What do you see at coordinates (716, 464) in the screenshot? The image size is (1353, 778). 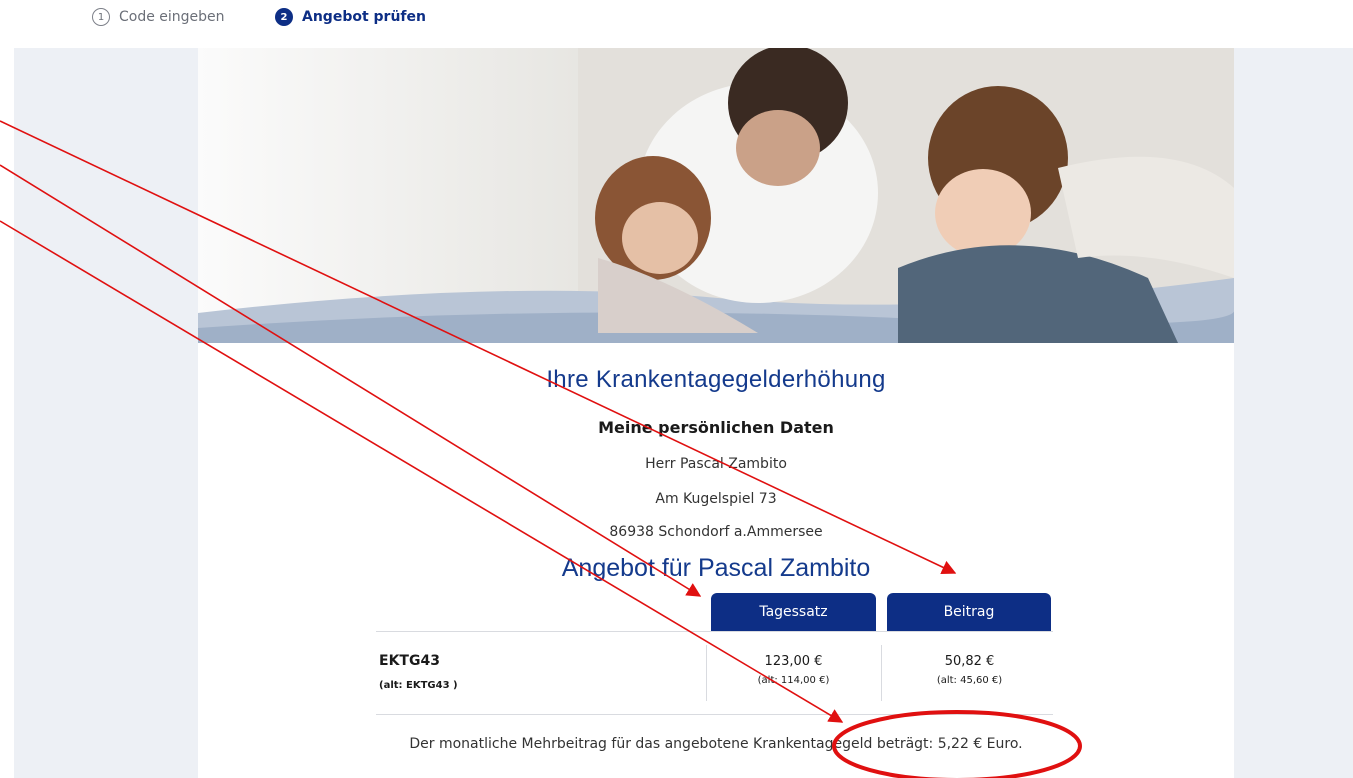 I see `customer-name: Herr Pascal Zambito` at bounding box center [716, 464].